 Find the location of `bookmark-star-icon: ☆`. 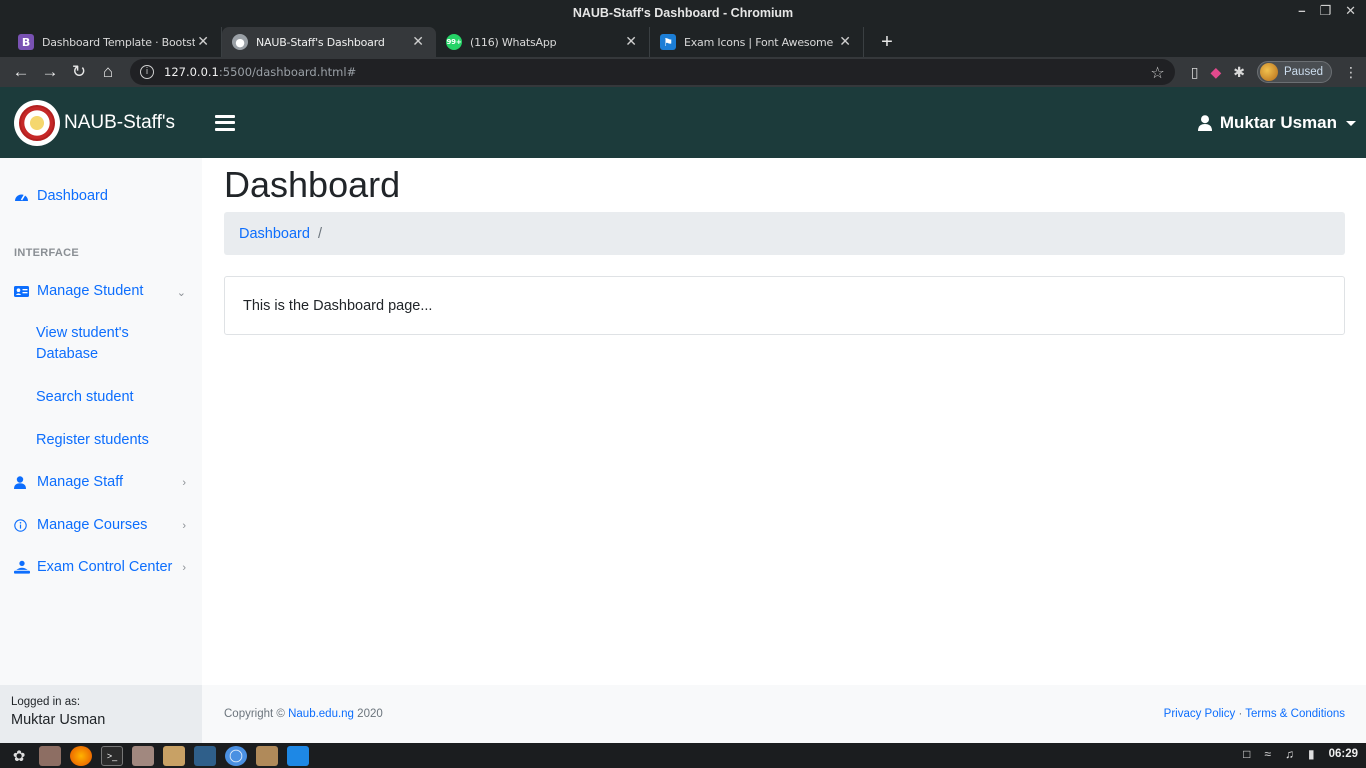

bookmark-star-icon: ☆ is located at coordinates (1157, 72).